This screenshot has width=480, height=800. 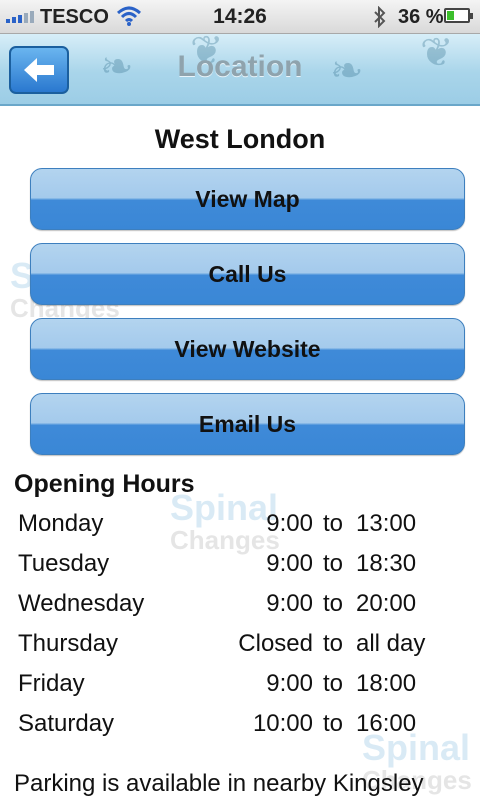 I want to click on hours-row: Monday 9:00 to 13:00, so click(x=228, y=530).